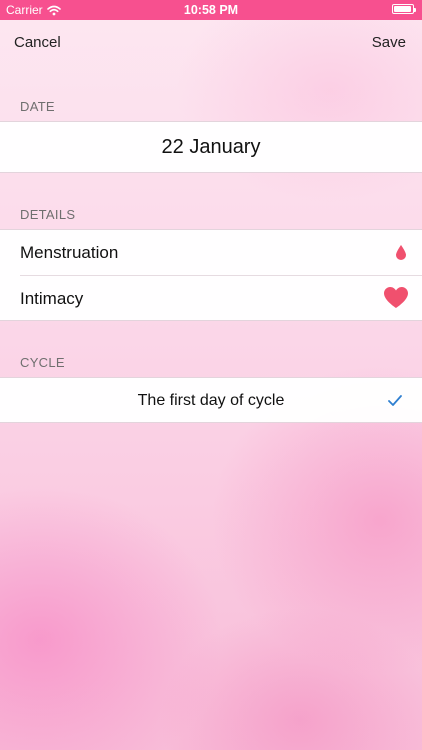 This screenshot has width=422, height=750. What do you see at coordinates (211, 42) in the screenshot?
I see `navigation-bar: Cancel Save` at bounding box center [211, 42].